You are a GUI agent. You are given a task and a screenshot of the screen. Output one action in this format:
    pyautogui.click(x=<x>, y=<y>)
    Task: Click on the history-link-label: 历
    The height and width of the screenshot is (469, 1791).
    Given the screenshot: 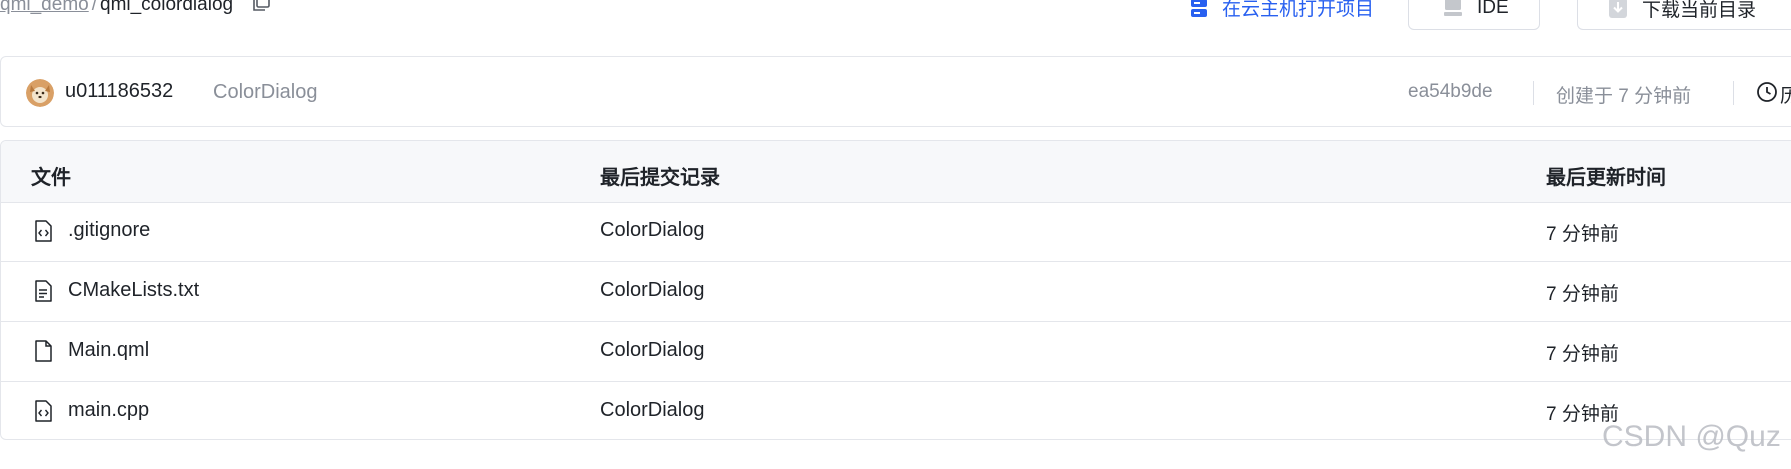 What is the action you would take?
    pyautogui.click(x=1785, y=94)
    